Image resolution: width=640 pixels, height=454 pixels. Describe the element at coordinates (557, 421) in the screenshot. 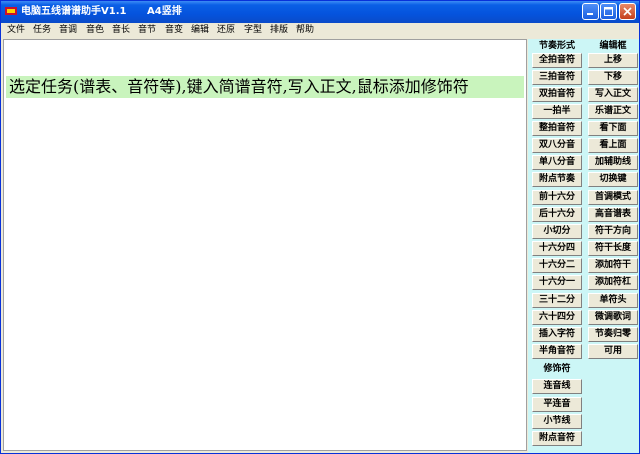

I see `ornament-button: 小节线` at that location.